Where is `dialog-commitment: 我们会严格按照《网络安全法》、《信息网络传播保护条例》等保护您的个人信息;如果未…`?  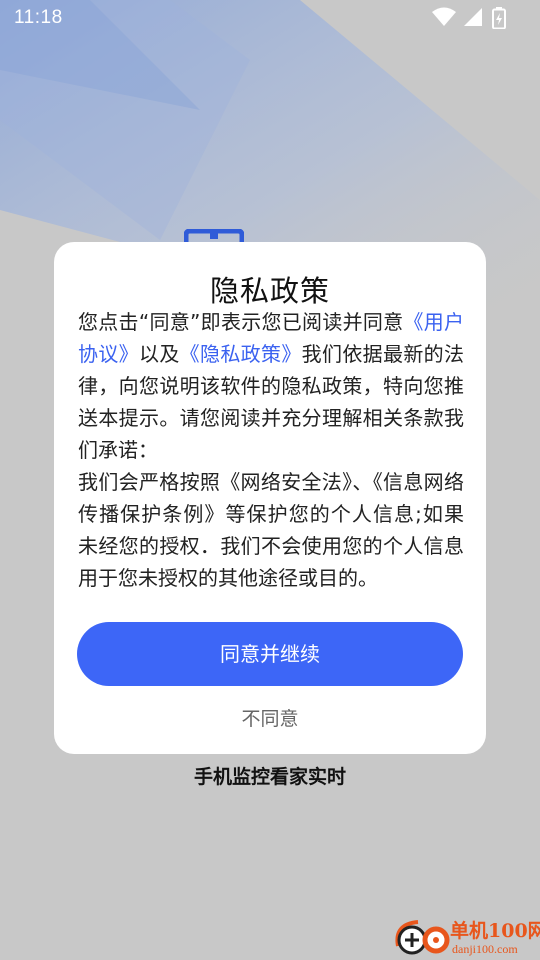
dialog-commitment: 我们会严格按照《网络安全法》、《信息网络传播保护条例》等保护您的个人信息;如果未… is located at coordinates (271, 530).